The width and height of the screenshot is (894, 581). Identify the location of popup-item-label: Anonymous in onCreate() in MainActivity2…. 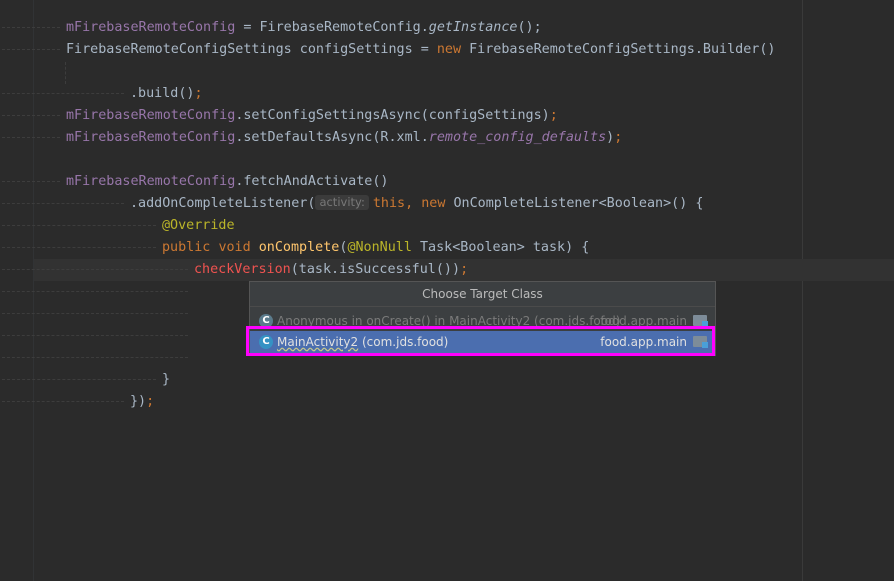
(449, 321).